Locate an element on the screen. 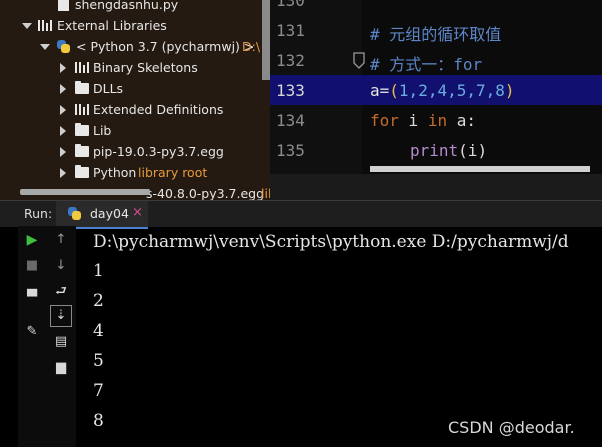  line-number: 130 is located at coordinates (290, 5).